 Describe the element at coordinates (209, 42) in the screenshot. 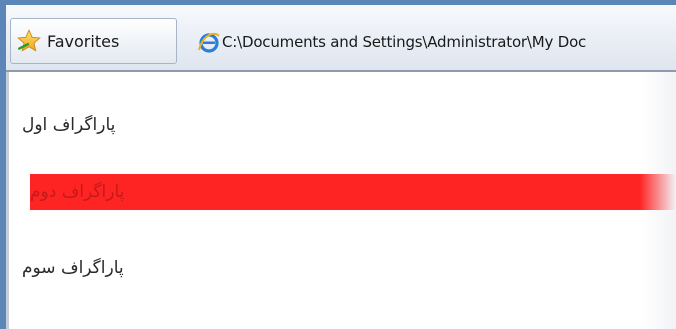

I see `internet-explorer-icon` at that location.